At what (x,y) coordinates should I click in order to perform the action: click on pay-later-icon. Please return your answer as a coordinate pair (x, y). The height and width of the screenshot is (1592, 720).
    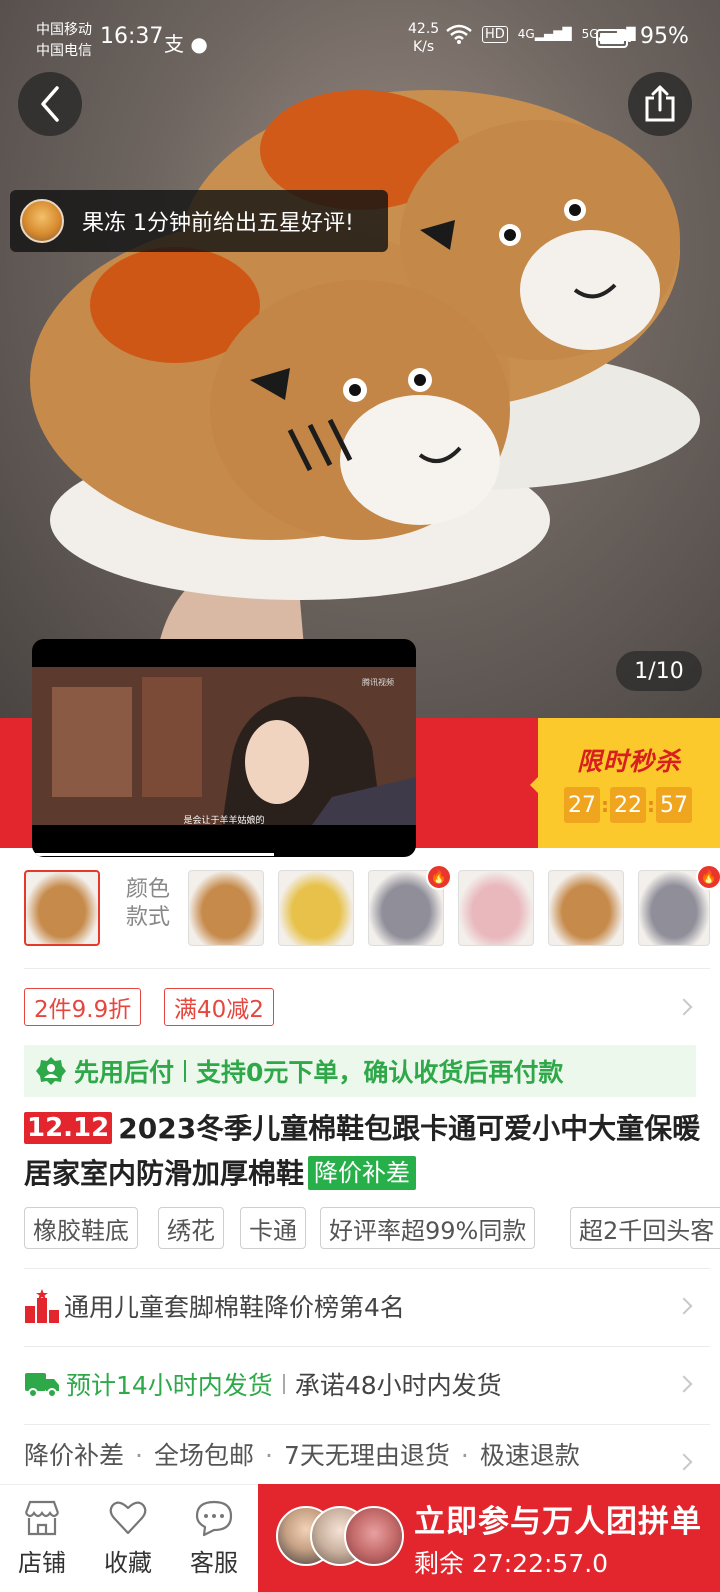
    Looking at the image, I should click on (51, 1071).